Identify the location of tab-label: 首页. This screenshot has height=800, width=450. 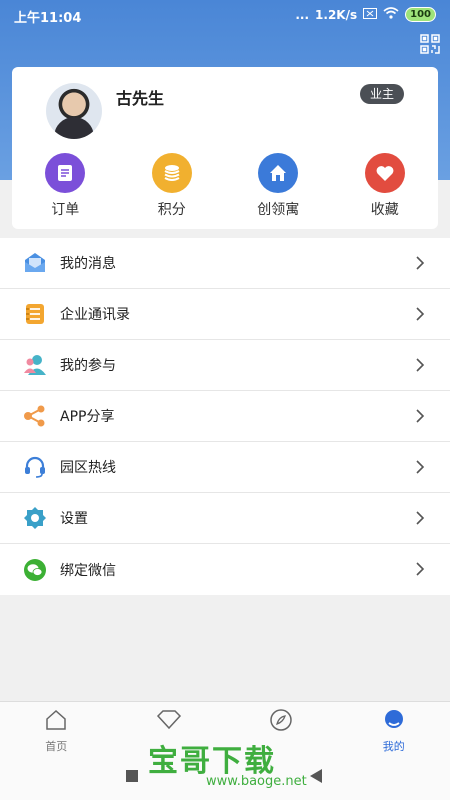
(56, 746).